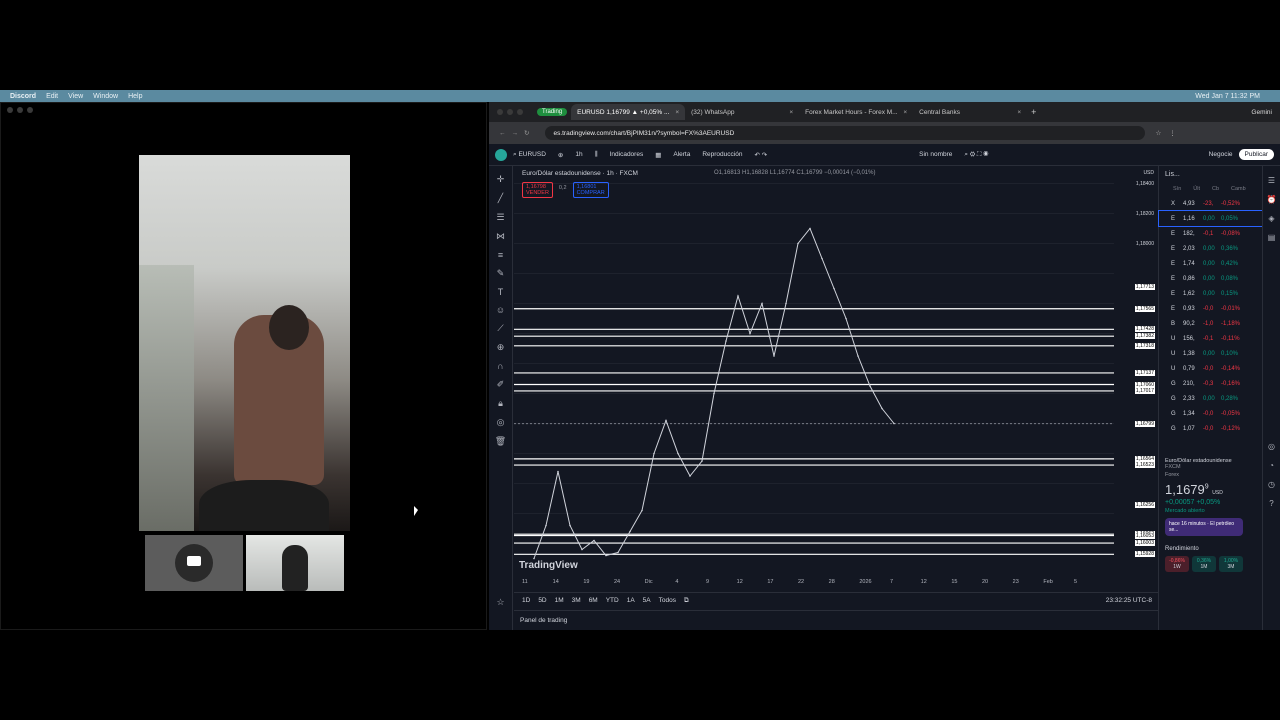 The width and height of the screenshot is (1280, 720). I want to click on search-icon: ⌕ ⚙ ⛶ ◉, so click(976, 155).